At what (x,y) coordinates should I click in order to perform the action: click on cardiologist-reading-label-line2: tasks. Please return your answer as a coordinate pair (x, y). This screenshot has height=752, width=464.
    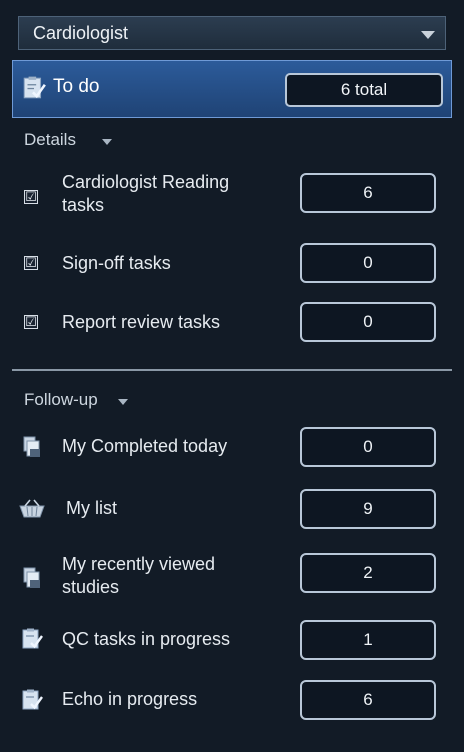
    Looking at the image, I should click on (83, 205).